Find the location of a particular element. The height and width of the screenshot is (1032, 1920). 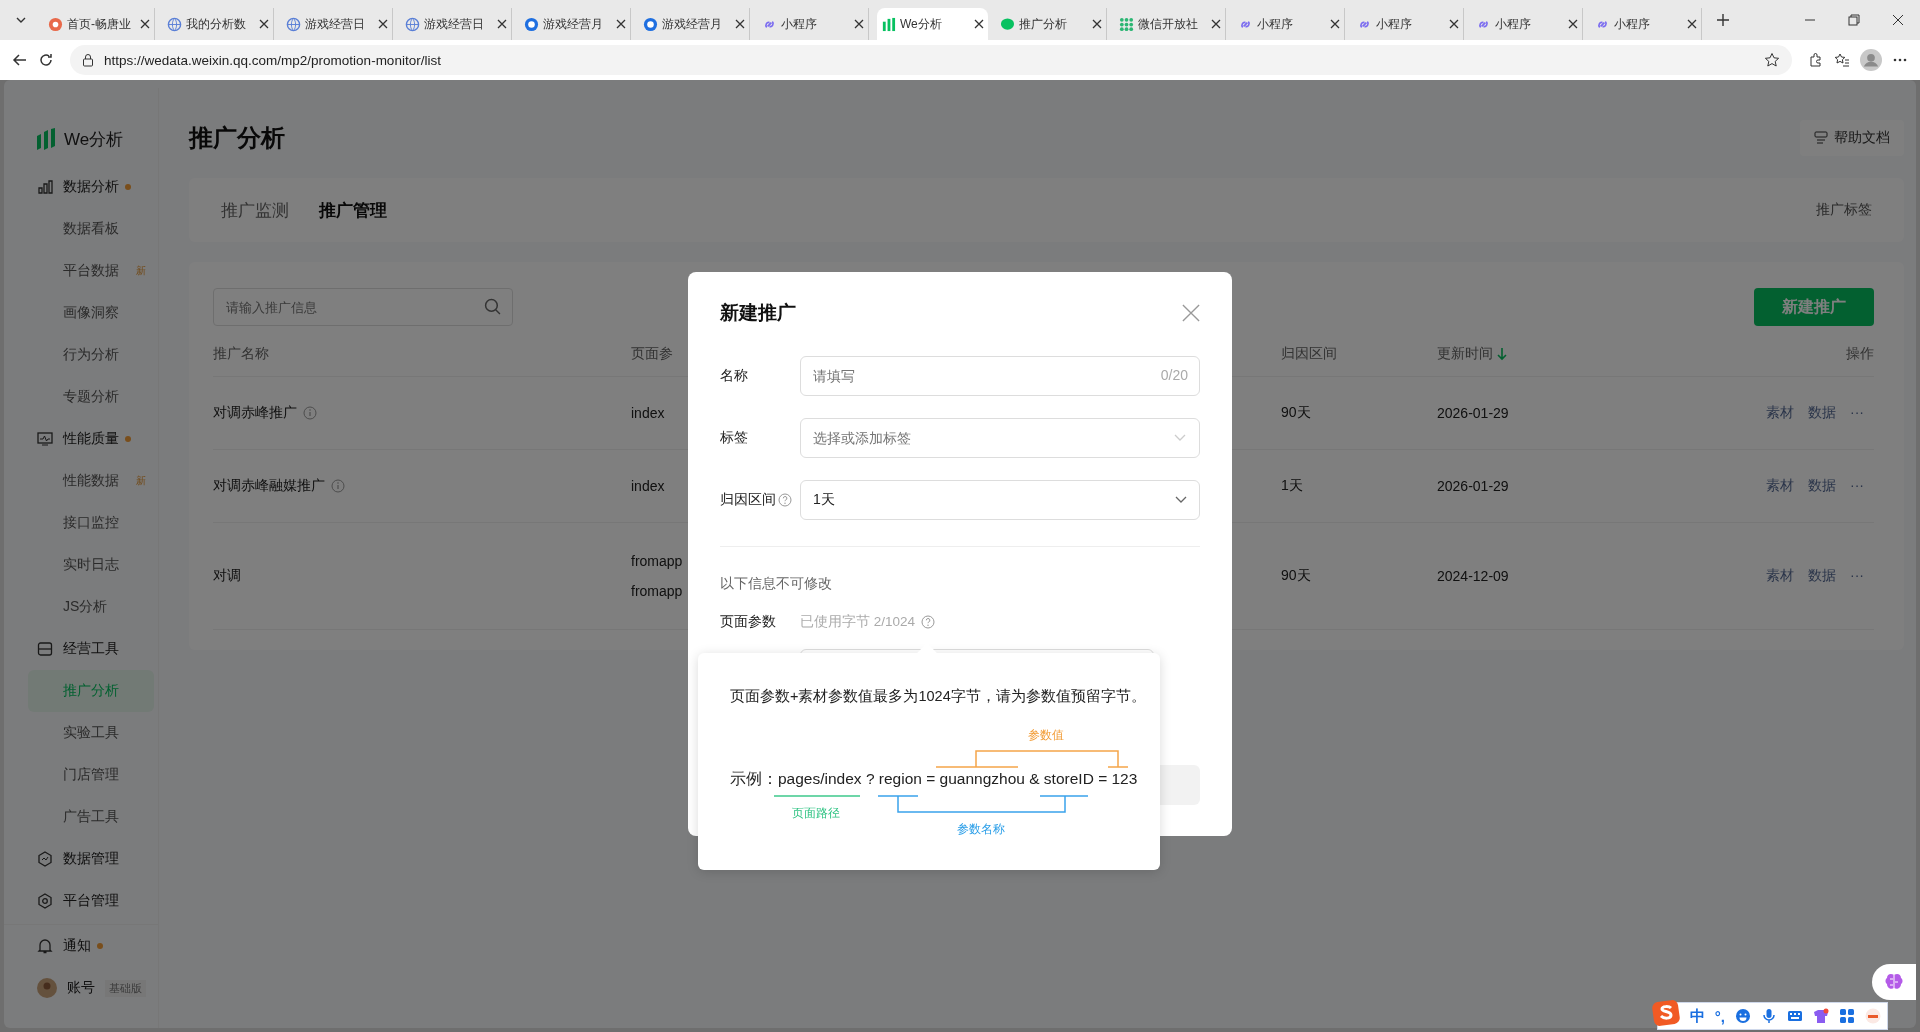

input-mode-toggle: 中 is located at coordinates (1697, 1016).